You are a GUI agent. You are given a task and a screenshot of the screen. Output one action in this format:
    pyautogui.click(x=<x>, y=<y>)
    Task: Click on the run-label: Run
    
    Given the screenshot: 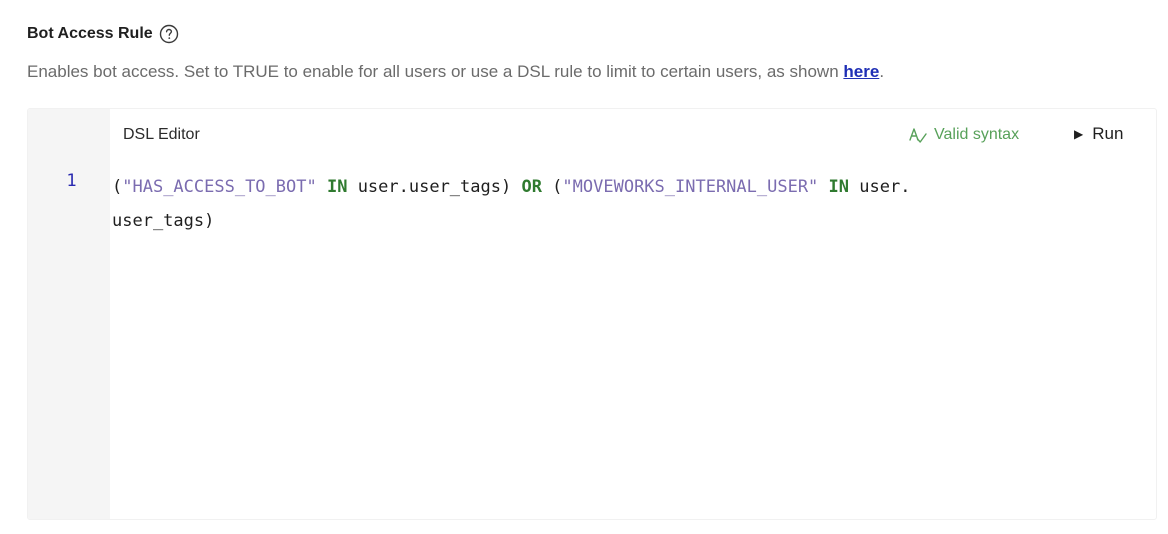 What is the action you would take?
    pyautogui.click(x=1108, y=133)
    